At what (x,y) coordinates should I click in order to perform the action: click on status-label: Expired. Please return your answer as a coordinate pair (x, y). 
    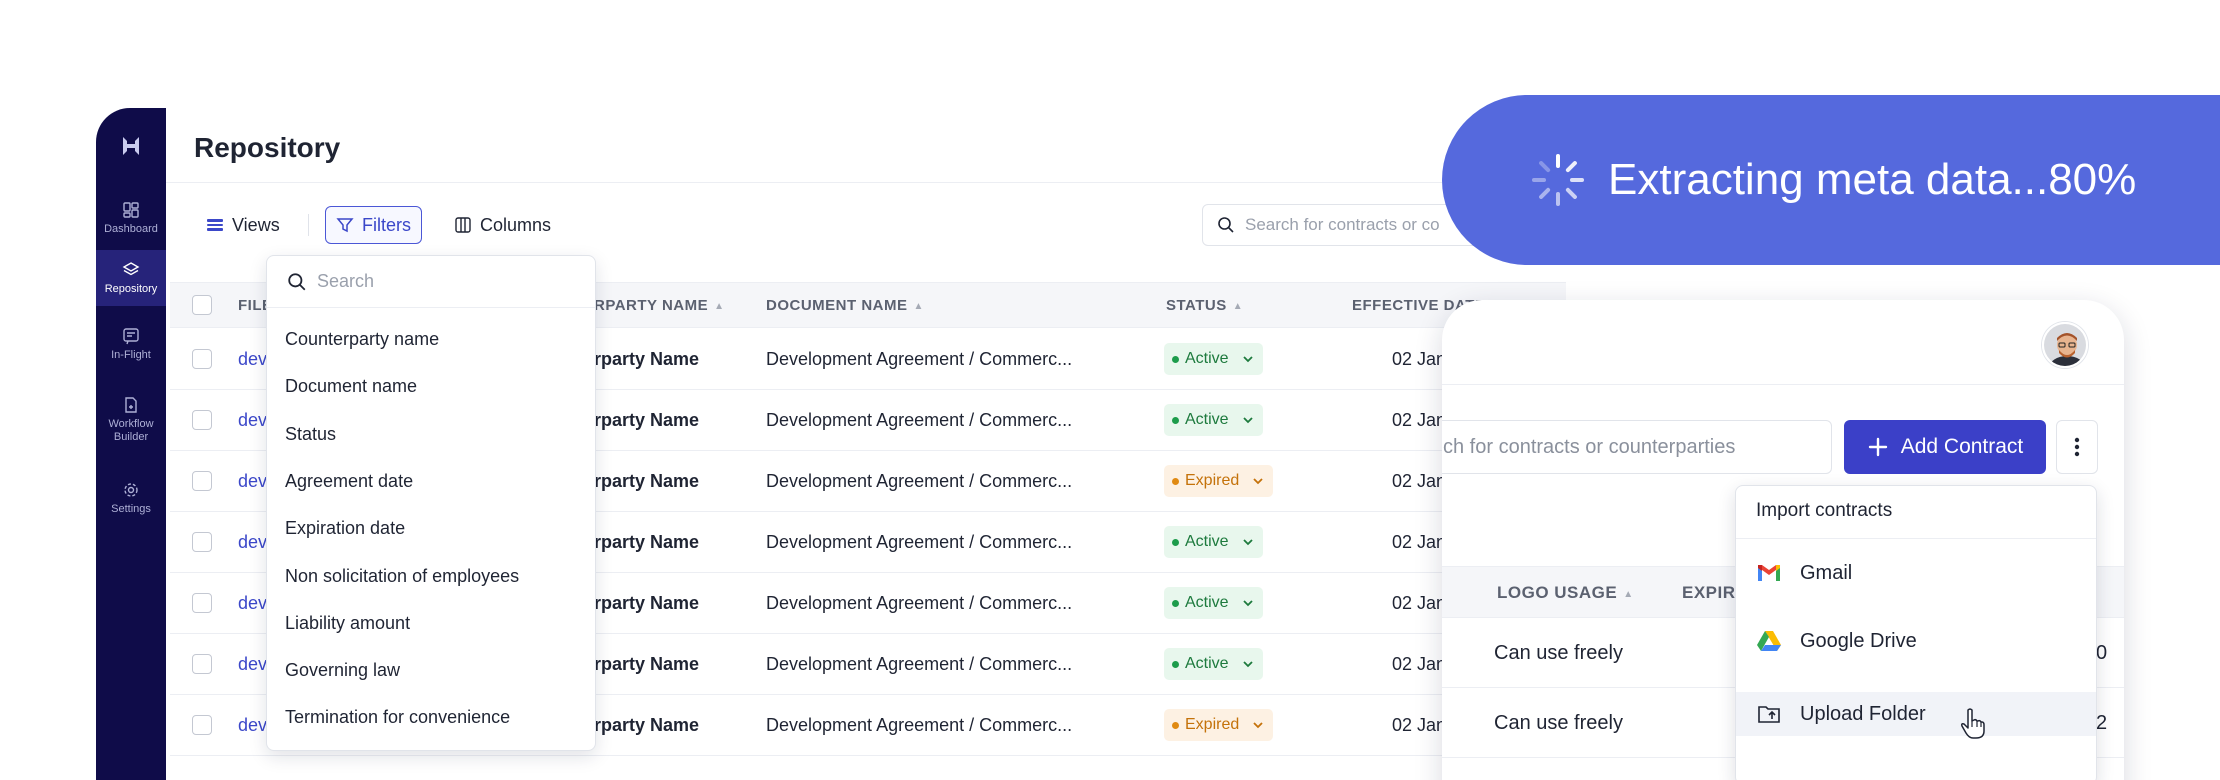
    Looking at the image, I should click on (1212, 480).